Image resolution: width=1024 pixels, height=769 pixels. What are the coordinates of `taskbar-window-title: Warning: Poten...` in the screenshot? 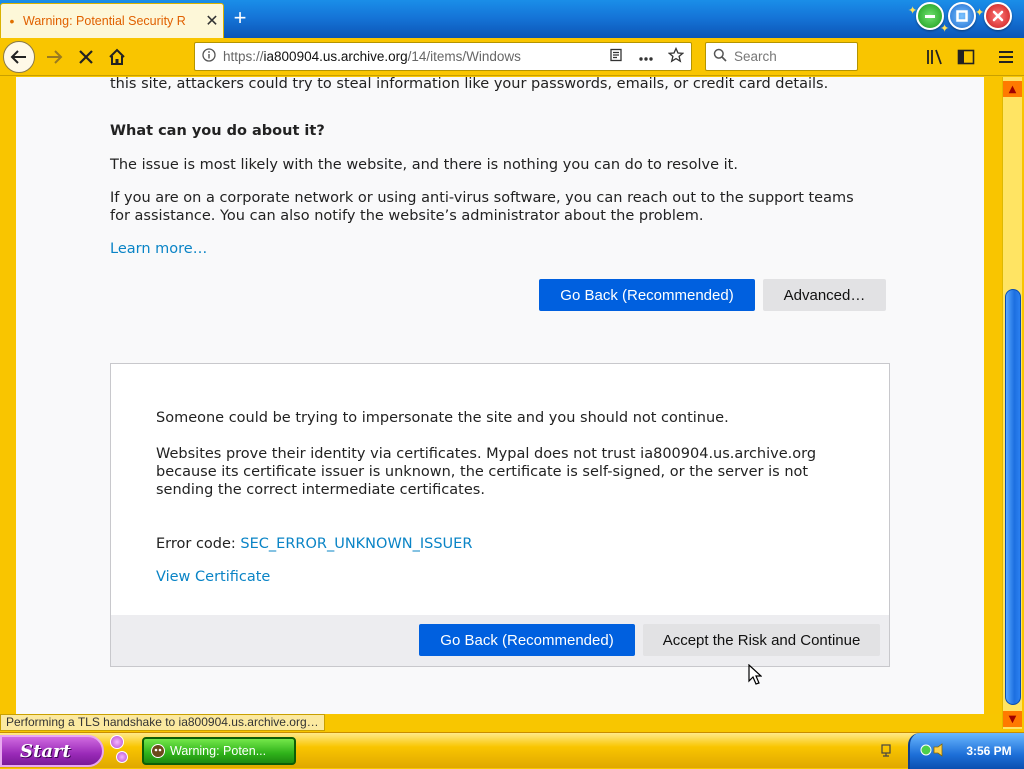 It's located at (218, 751).